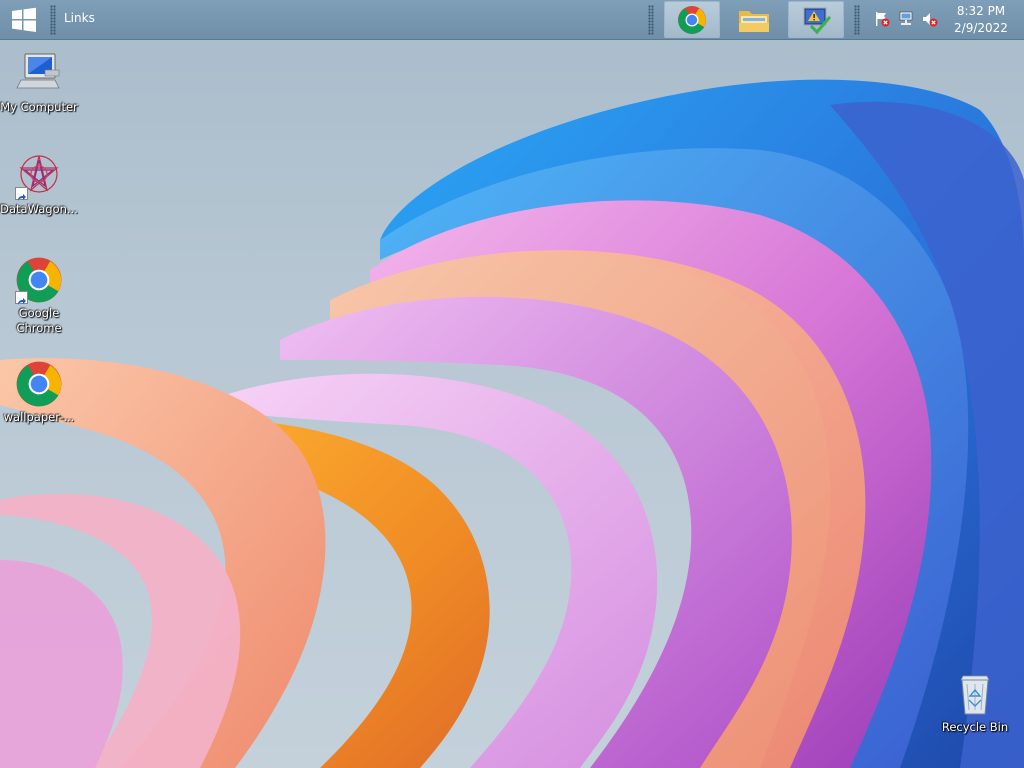 The image size is (1024, 768). What do you see at coordinates (857, 20) in the screenshot?
I see `tray-grip` at bounding box center [857, 20].